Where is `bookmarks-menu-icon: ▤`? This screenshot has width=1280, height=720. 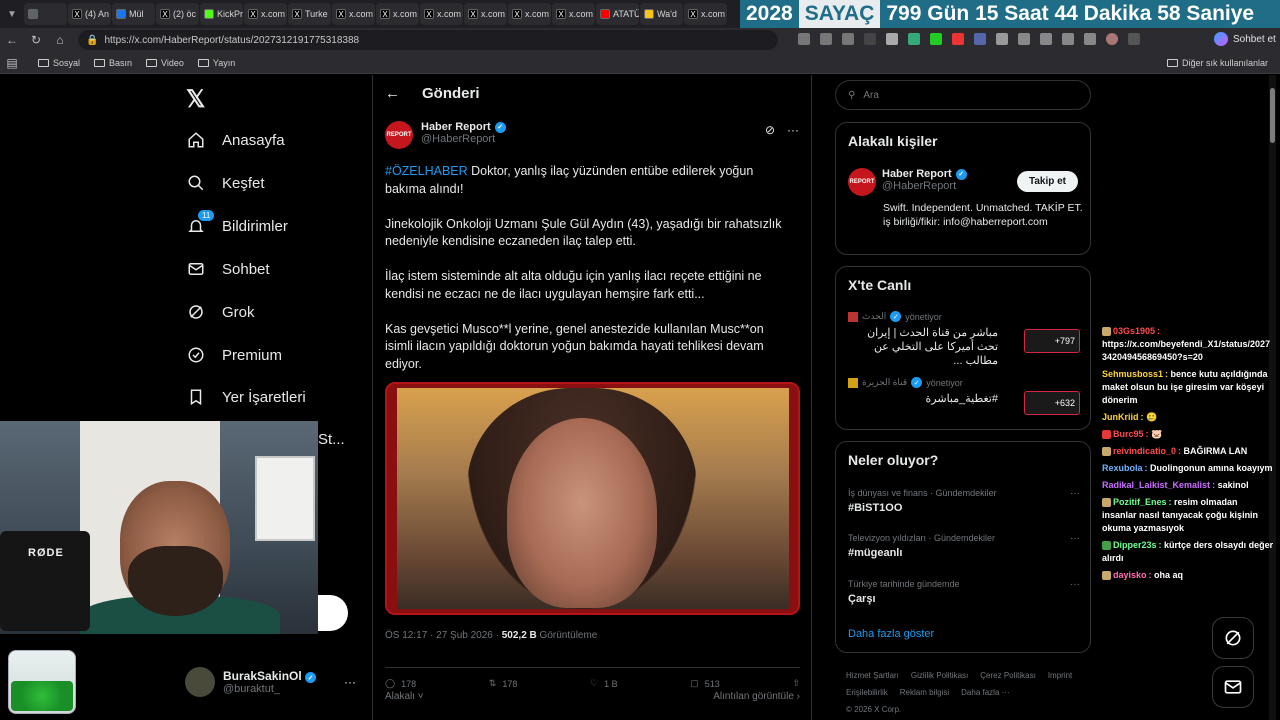
bookmarks-menu-icon: ▤ is located at coordinates (12, 63).